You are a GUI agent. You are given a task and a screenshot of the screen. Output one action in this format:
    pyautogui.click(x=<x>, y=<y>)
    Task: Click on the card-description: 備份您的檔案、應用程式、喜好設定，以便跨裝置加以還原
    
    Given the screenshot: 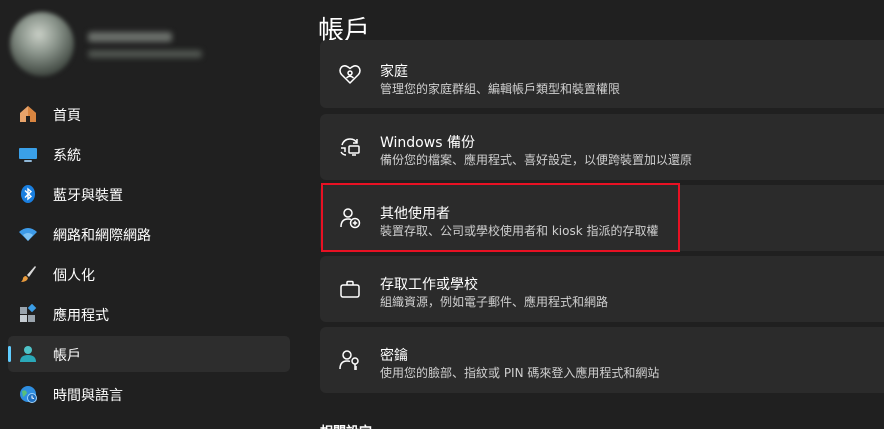 What is the action you would take?
    pyautogui.click(x=536, y=160)
    